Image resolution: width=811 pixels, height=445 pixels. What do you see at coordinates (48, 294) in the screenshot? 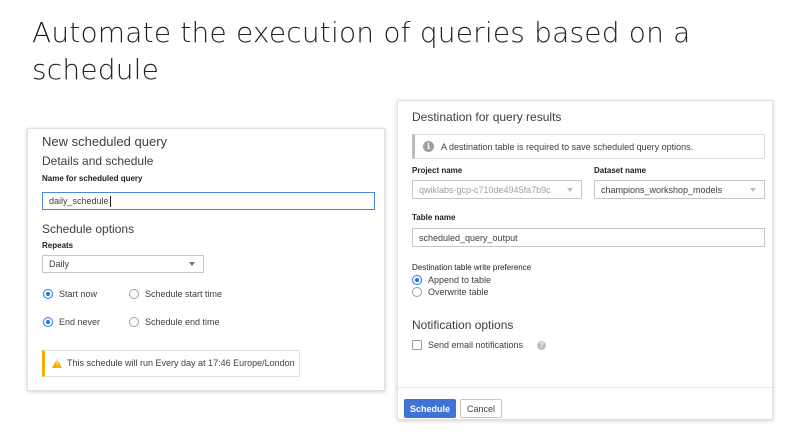
I see `start-now-radio` at bounding box center [48, 294].